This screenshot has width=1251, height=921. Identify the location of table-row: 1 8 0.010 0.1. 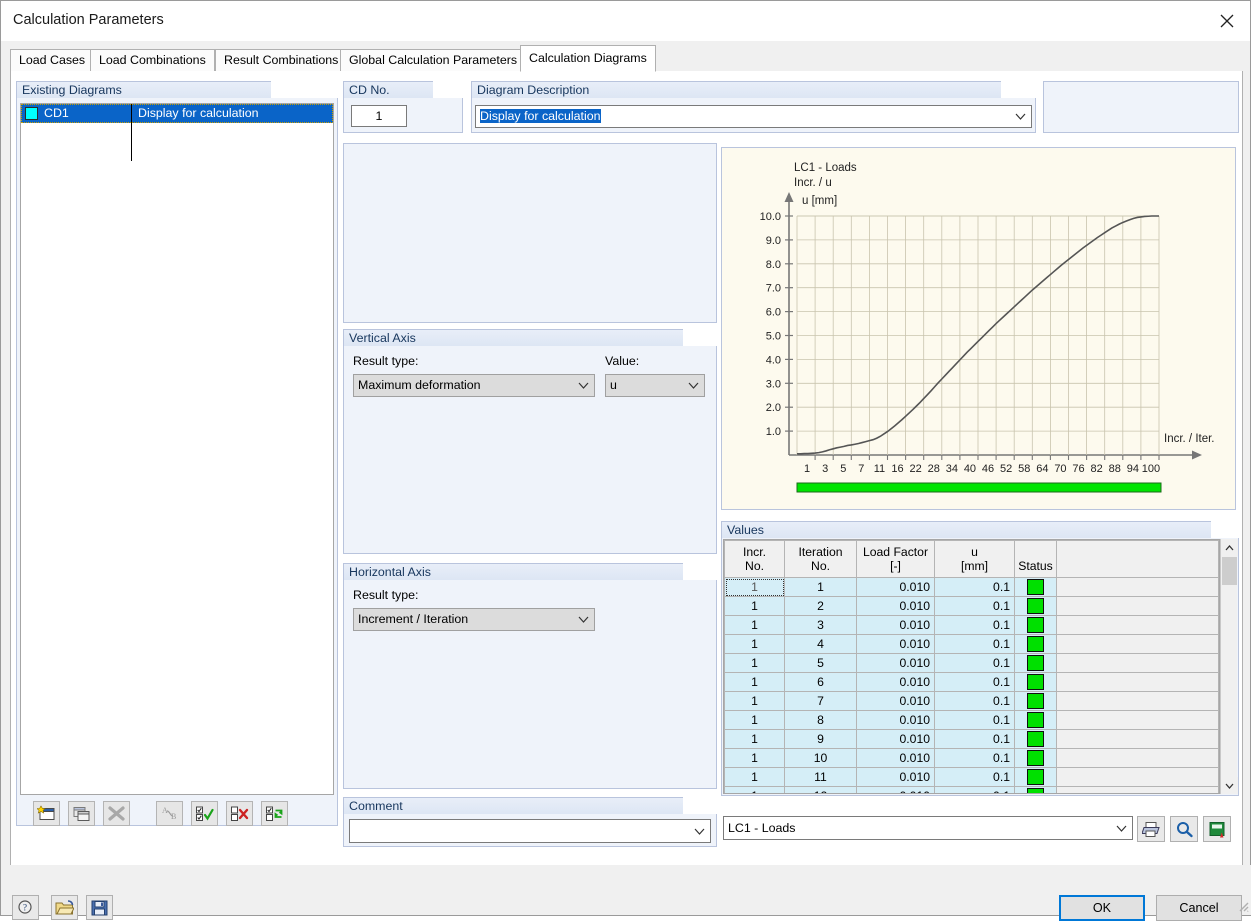
(971, 720).